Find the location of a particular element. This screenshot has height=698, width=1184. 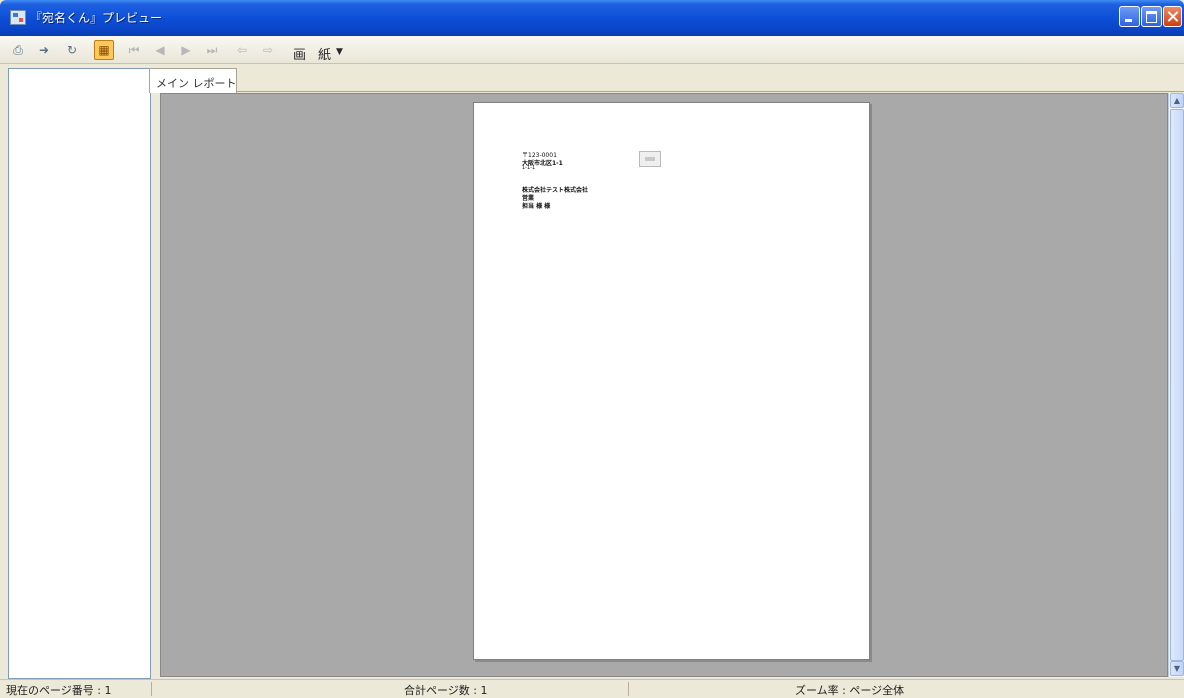

status-bar: 現在のページ番号 : 1 合計ページ数 : 1 ズーム率 : ページ全体 is located at coordinates (592, 688).